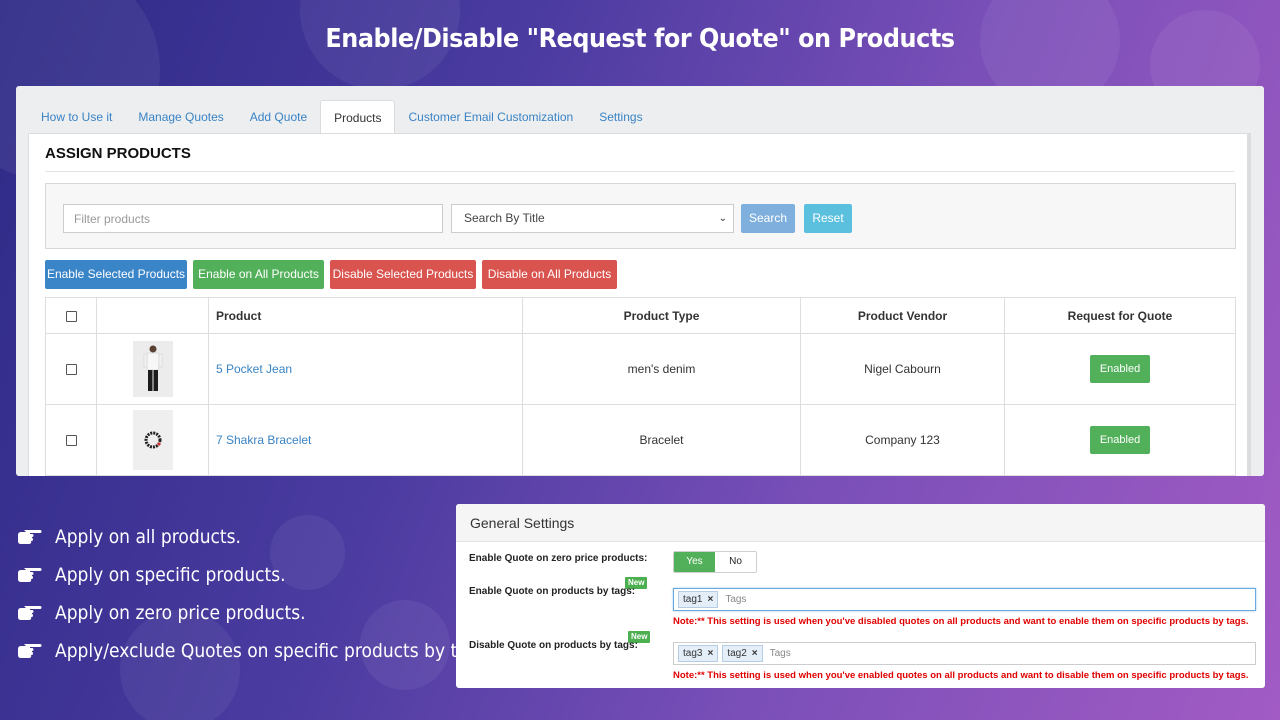 The image size is (1280, 720). I want to click on tag-chip: tag3 ×, so click(698, 653).